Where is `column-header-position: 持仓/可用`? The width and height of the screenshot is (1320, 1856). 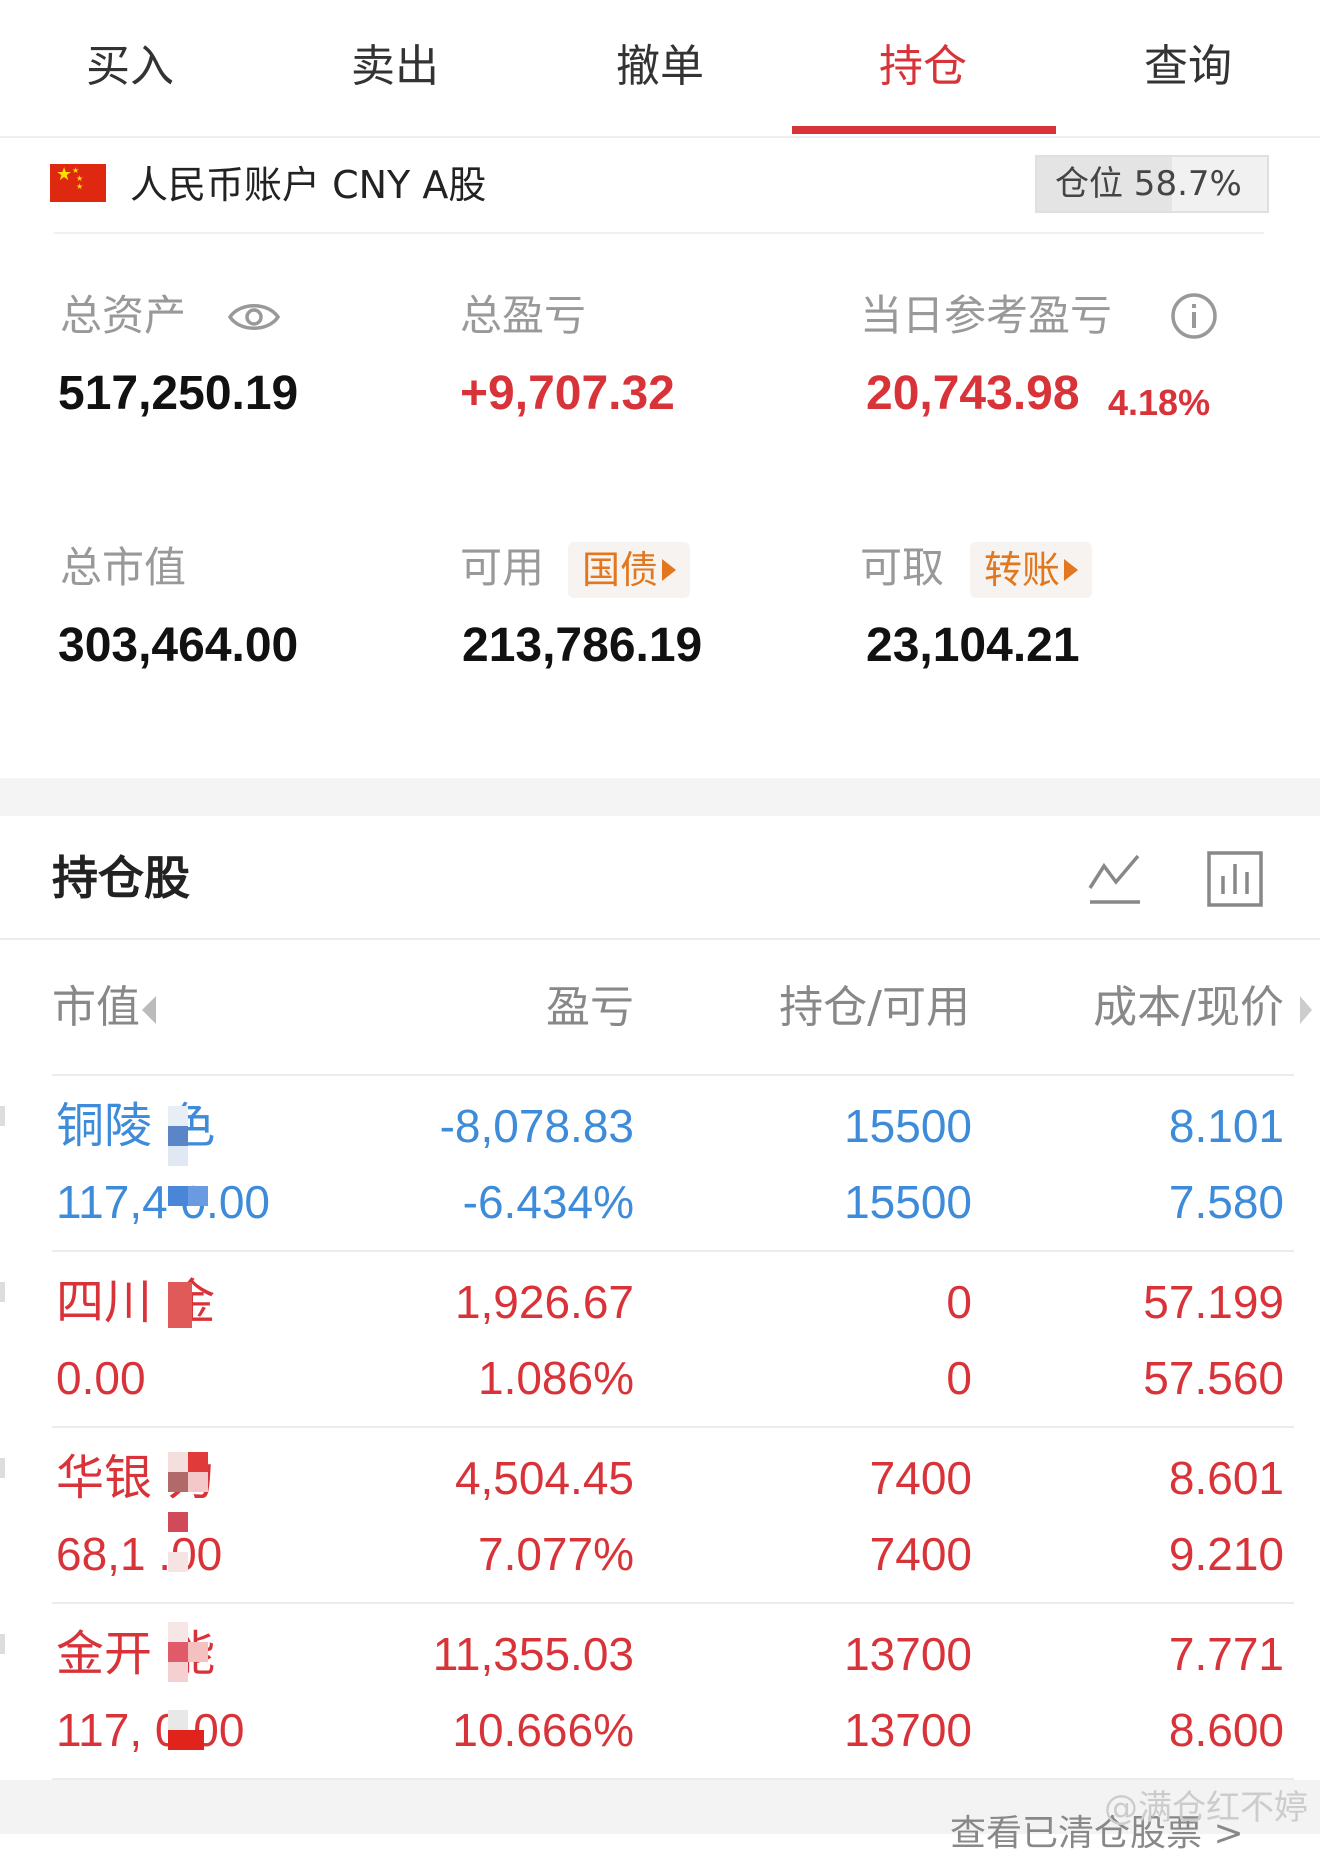
column-header-position: 持仓/可用 is located at coordinates (874, 1008).